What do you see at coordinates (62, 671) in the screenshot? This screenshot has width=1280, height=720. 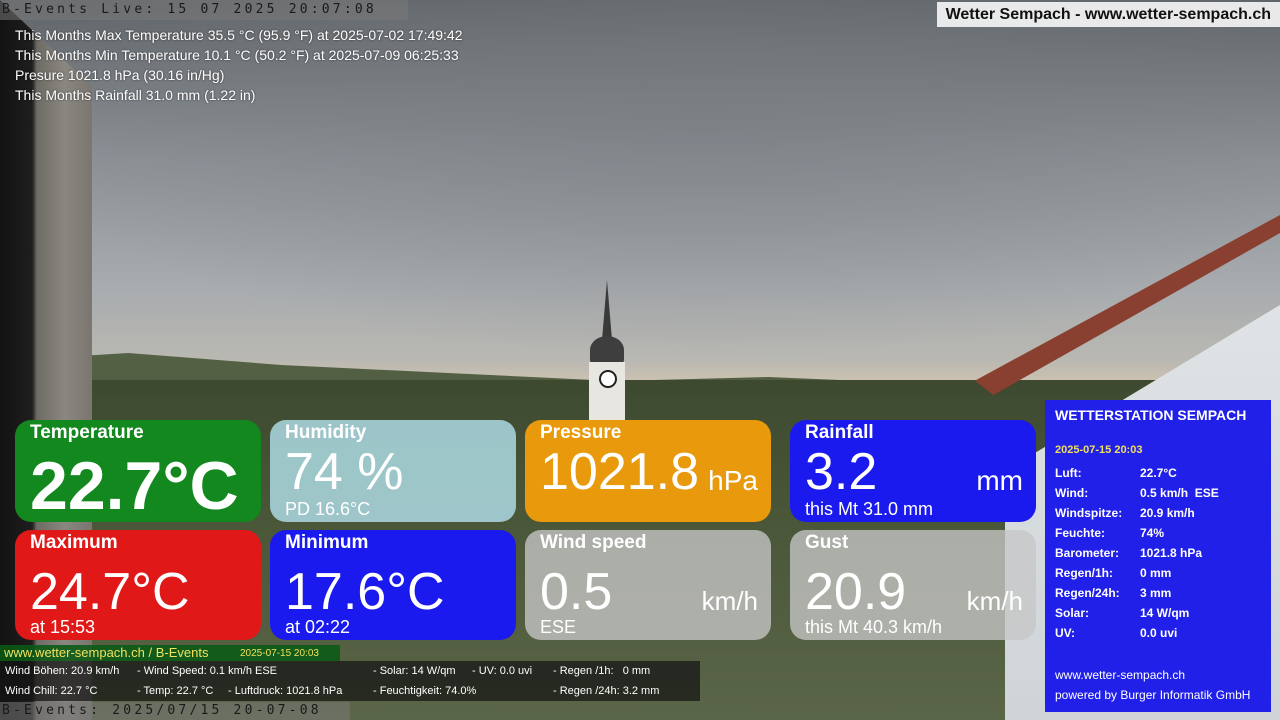 I see `ticker-gust: Wind Böhen: 20.9 km/h` at bounding box center [62, 671].